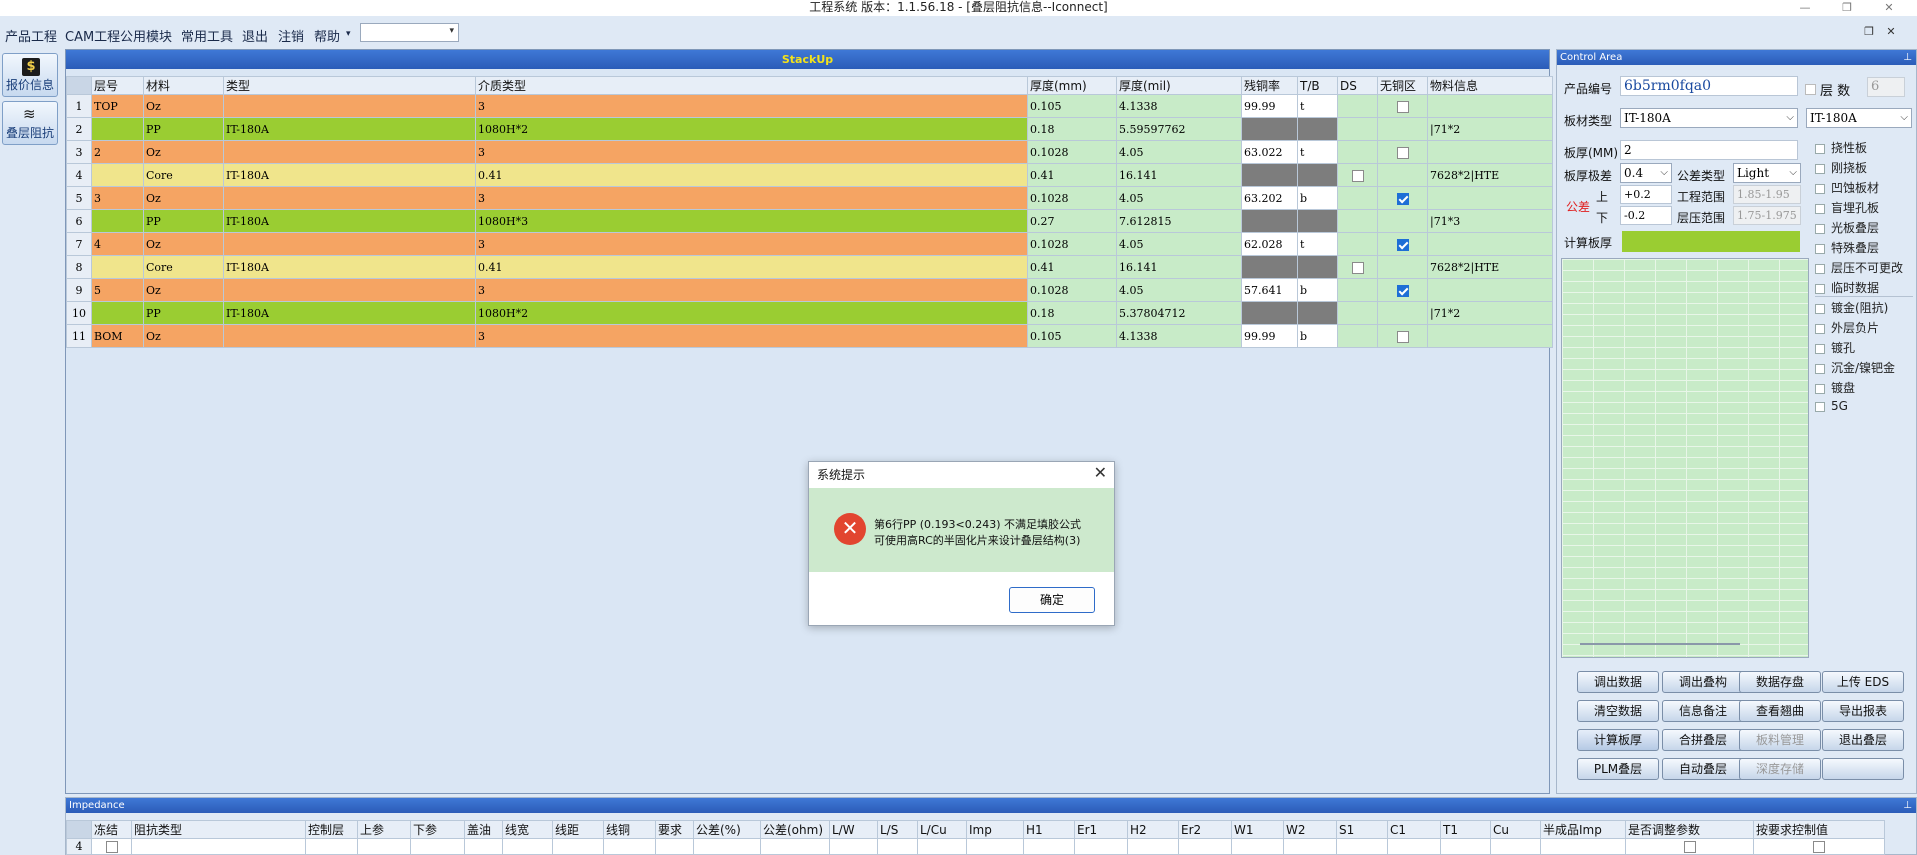 The width and height of the screenshot is (1917, 855). I want to click on imp-col-8: 线铜, so click(629, 829).